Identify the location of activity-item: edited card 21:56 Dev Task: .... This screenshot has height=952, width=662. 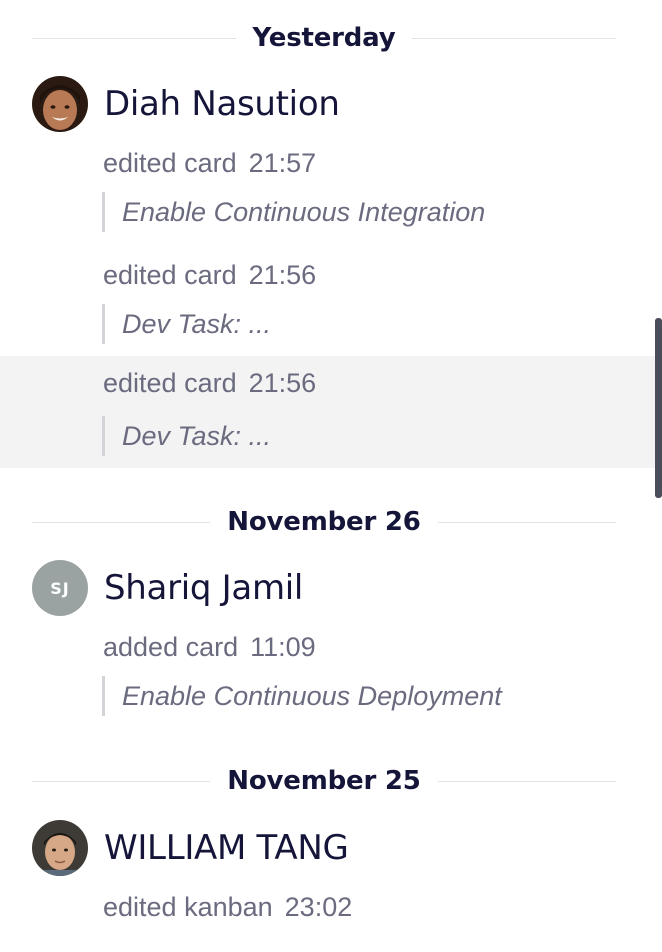
(327, 308).